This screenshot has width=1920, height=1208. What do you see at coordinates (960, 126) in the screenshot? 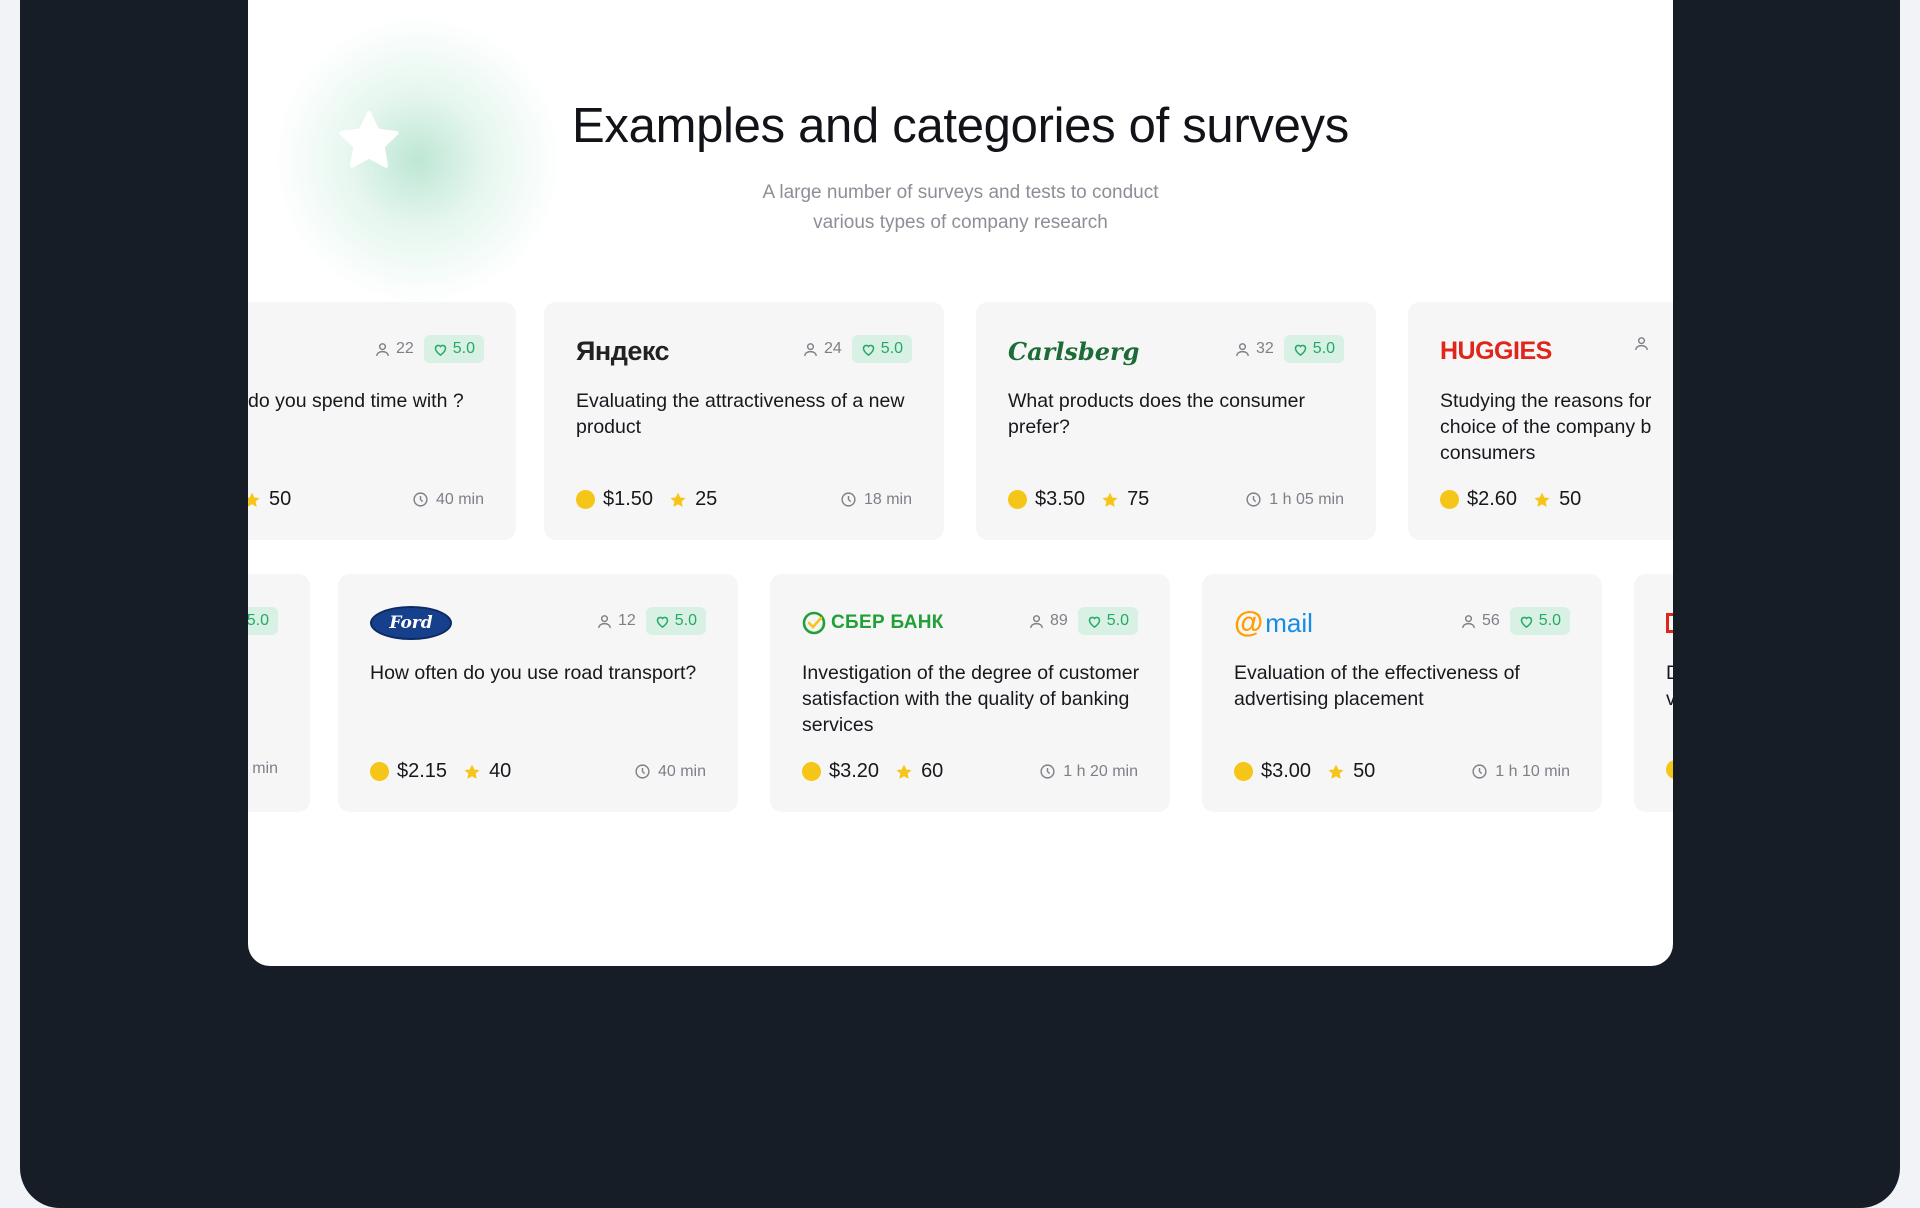
I see `section-title: Examples and categories of surveys` at bounding box center [960, 126].